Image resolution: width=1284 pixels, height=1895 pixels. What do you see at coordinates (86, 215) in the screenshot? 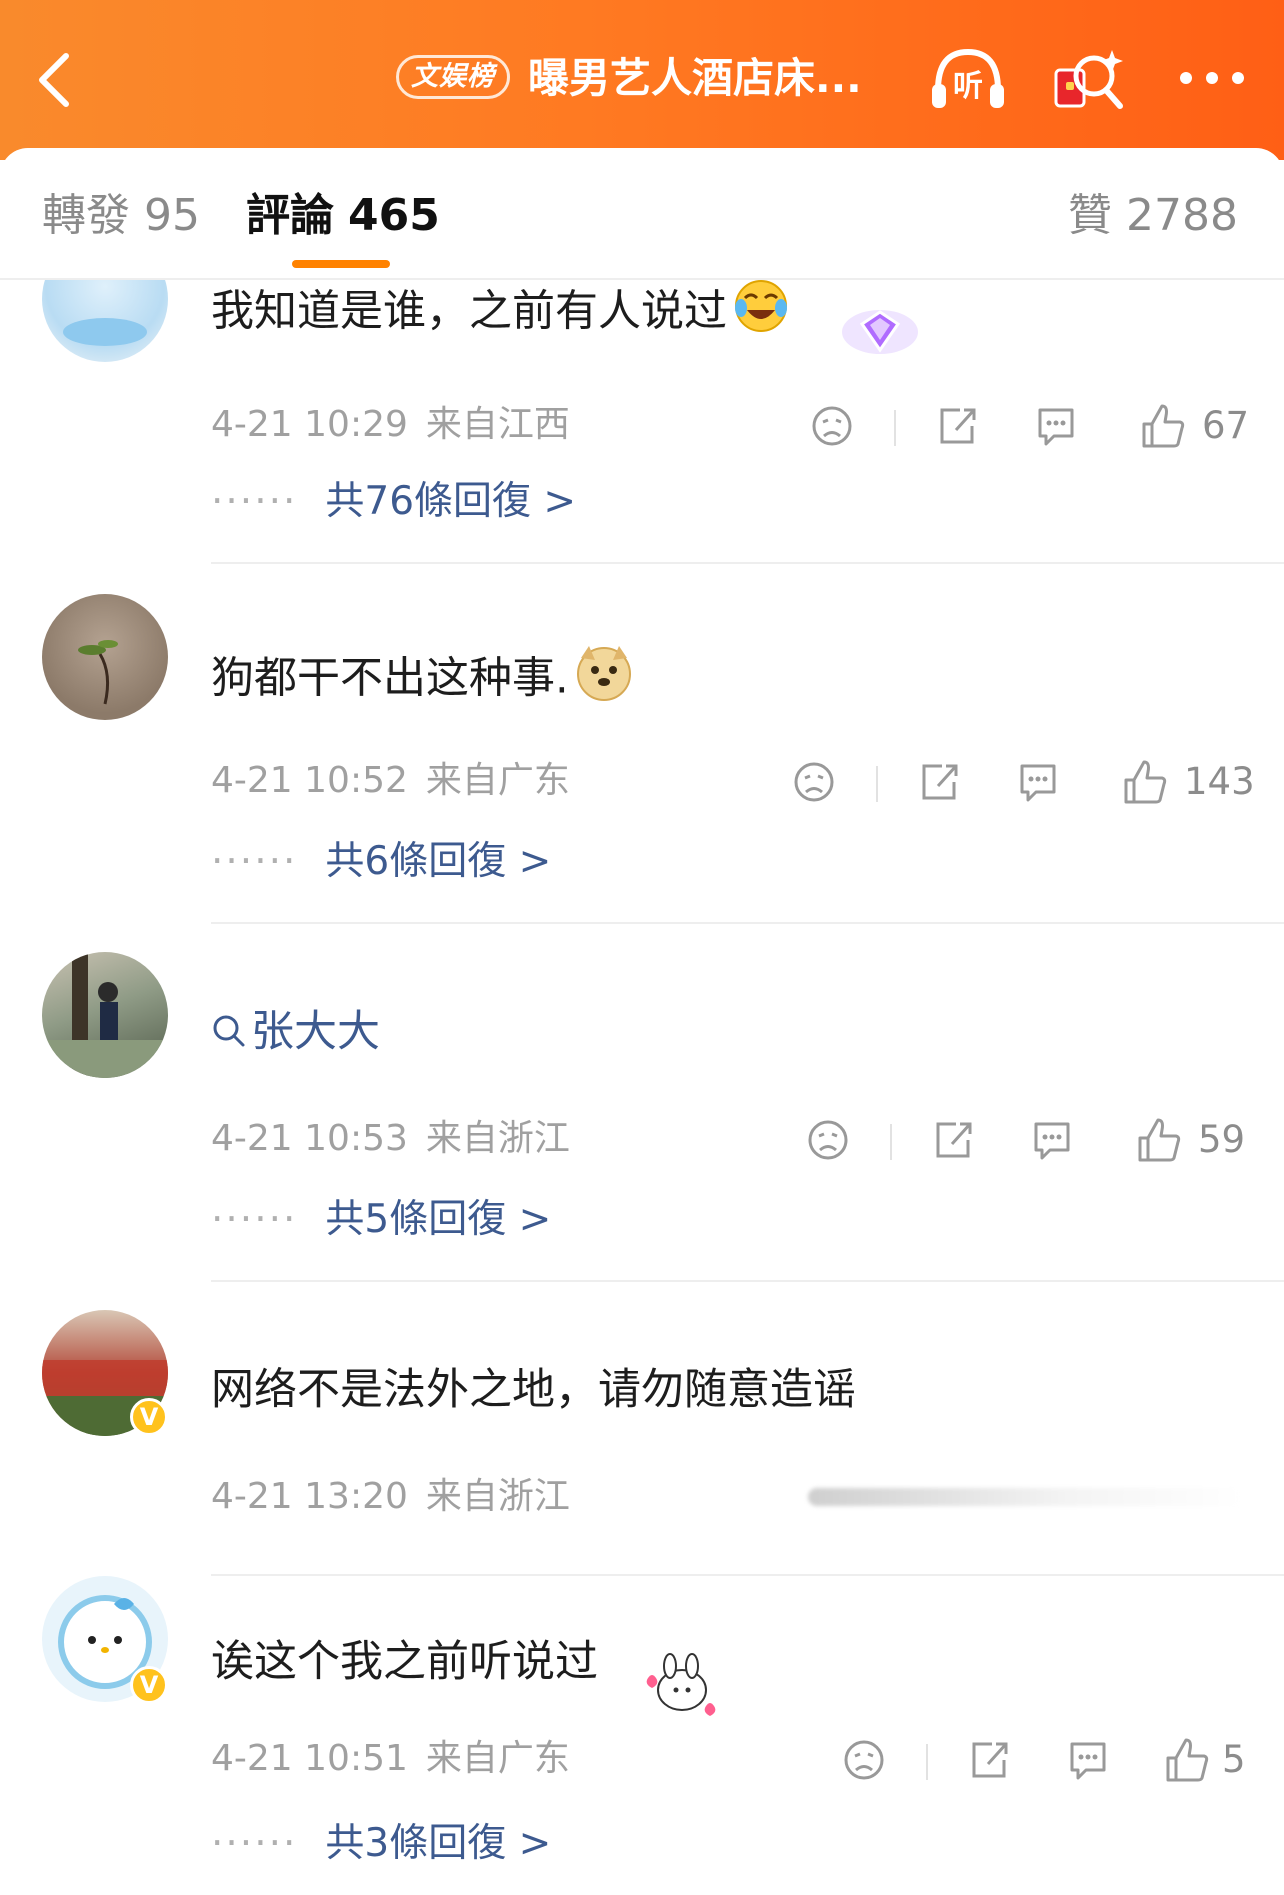
I see `tab-repost-label: 轉發` at bounding box center [86, 215].